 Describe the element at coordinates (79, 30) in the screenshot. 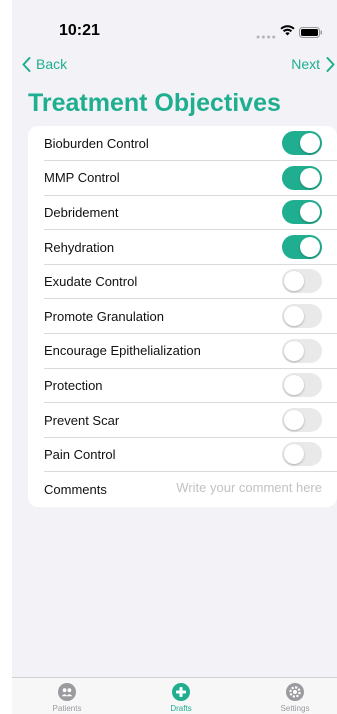

I see `status-time: 10:21` at that location.